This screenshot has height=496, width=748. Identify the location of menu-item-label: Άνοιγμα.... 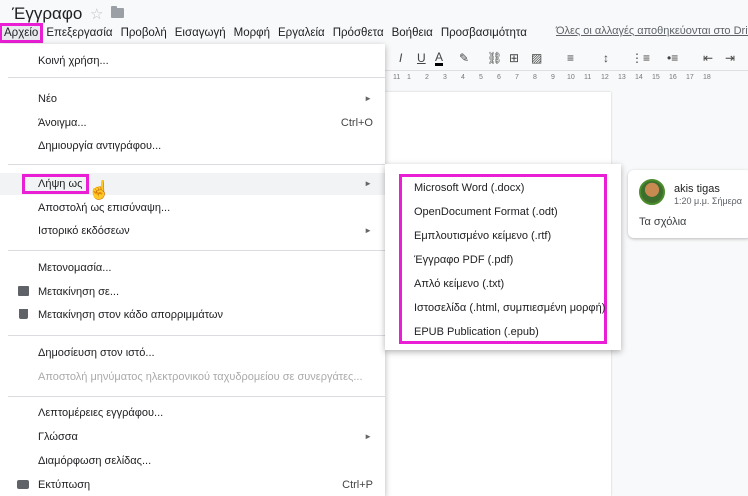
(62, 123).